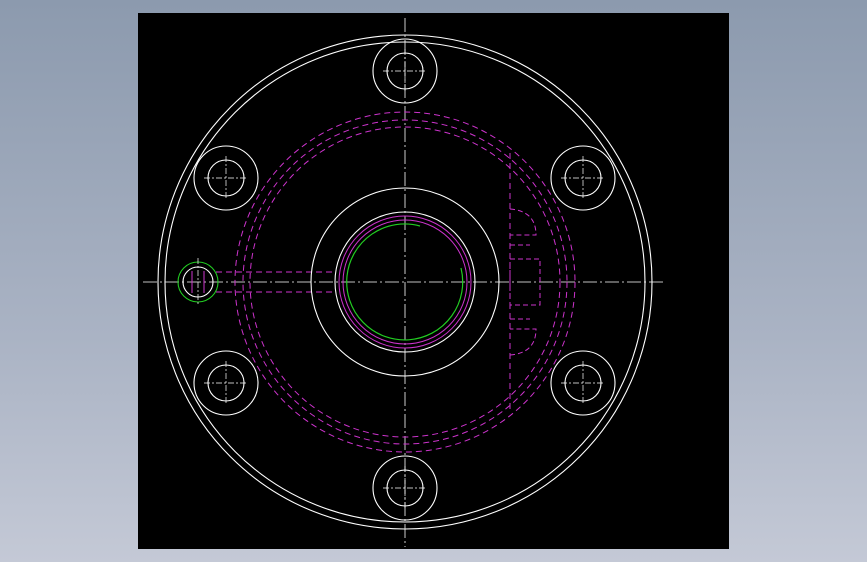  Describe the element at coordinates (226, 383) in the screenshot. I see `bolt-hole-lower-left` at that location.